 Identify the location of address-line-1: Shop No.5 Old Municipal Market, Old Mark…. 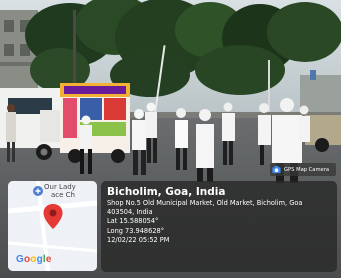
(205, 203).